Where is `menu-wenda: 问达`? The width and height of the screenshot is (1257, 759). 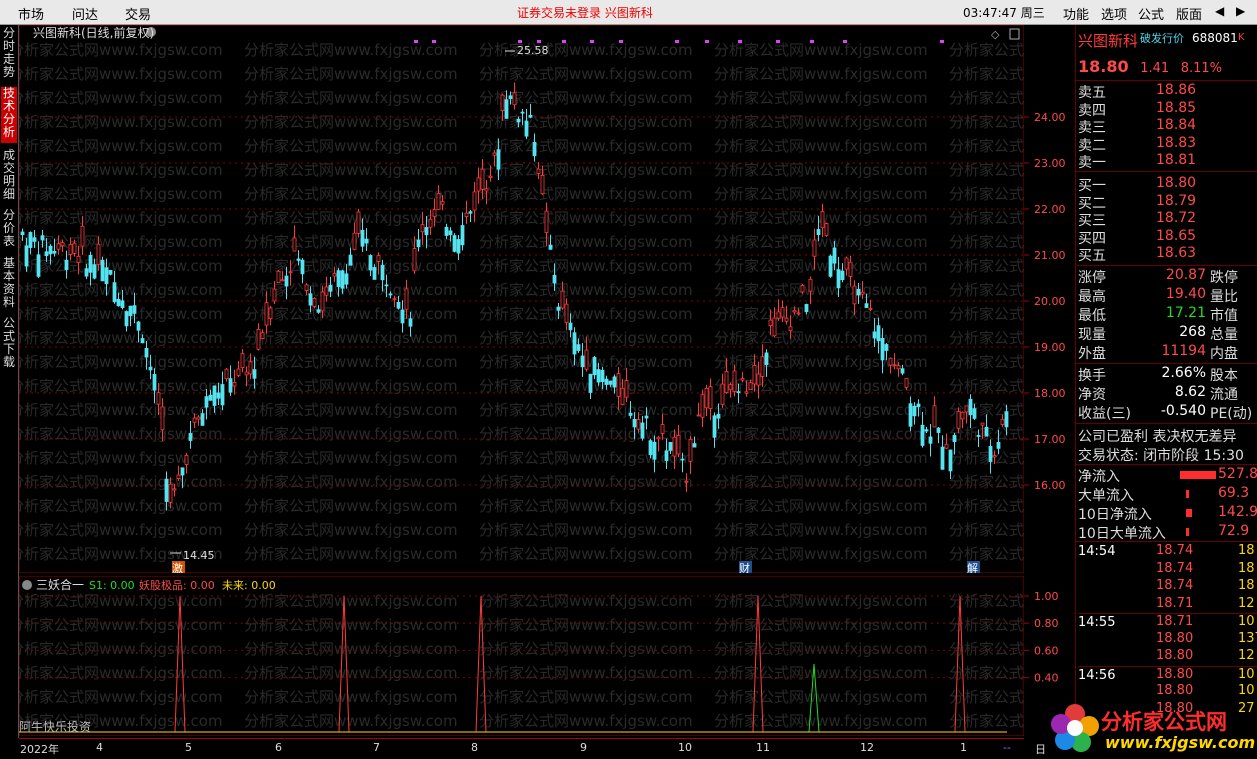
menu-wenda: 问达 is located at coordinates (85, 13).